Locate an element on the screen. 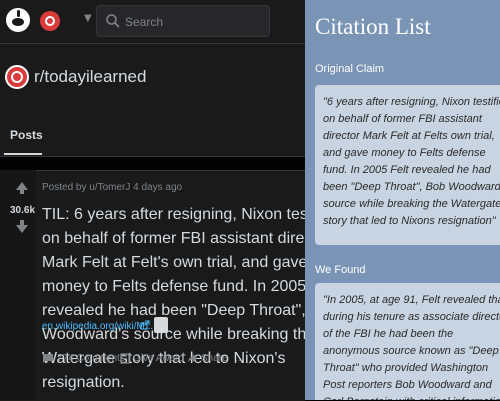 This screenshot has width=500, height=401. upvote-arrow-icon is located at coordinates (22, 188).